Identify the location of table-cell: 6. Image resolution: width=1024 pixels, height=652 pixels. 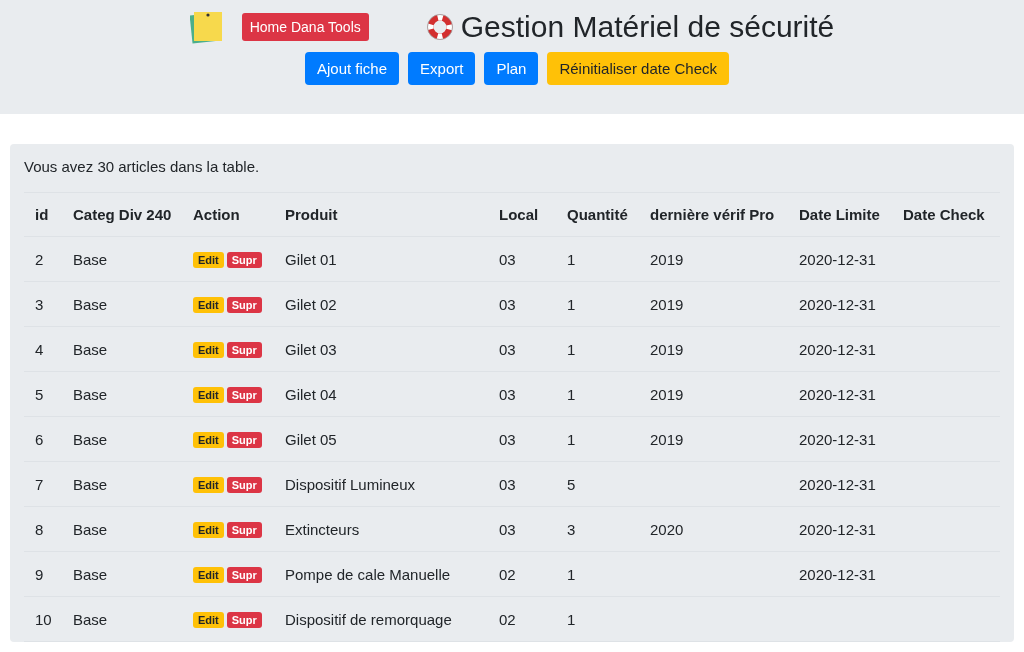
(43, 439).